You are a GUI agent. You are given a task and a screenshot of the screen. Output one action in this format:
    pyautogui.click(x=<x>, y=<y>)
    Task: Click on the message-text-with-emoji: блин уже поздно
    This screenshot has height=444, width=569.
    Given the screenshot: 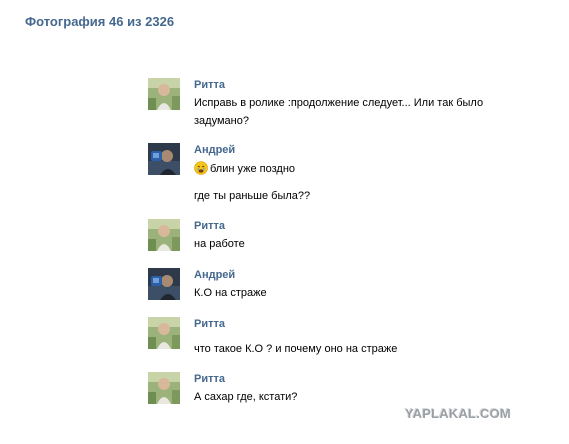 What is the action you would take?
    pyautogui.click(x=244, y=168)
    